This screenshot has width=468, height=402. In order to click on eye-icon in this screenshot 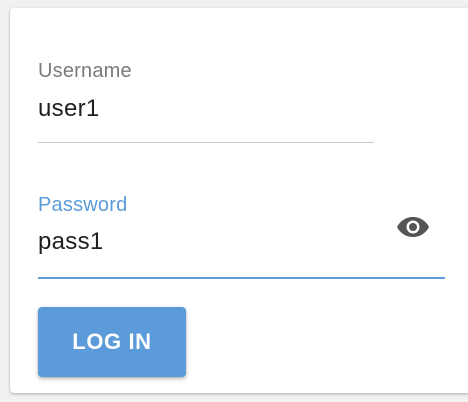, I will do `click(413, 227)`.